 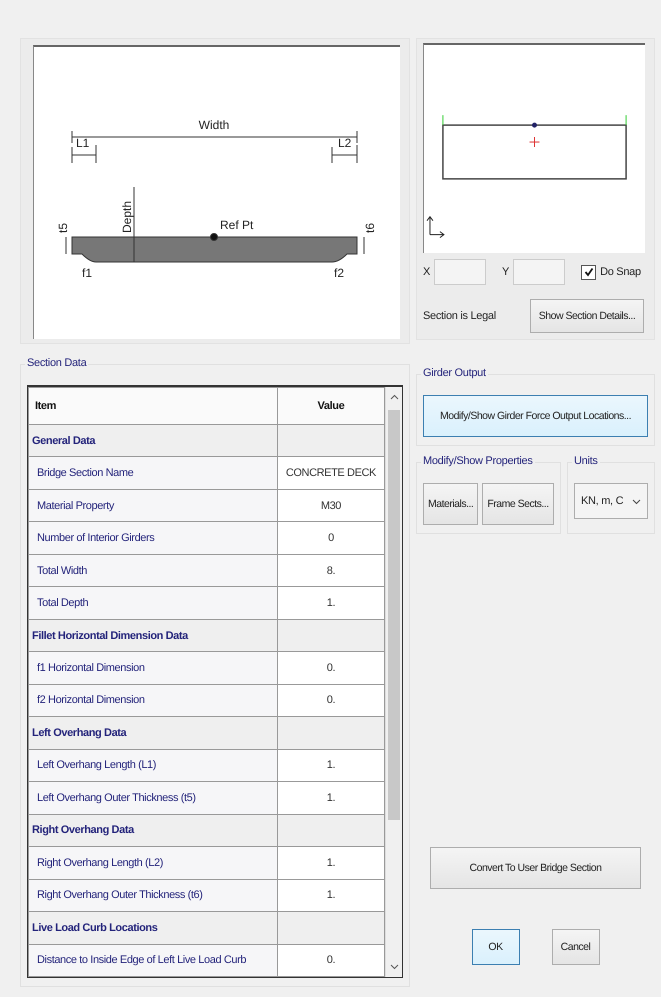 What do you see at coordinates (83, 143) in the screenshot?
I see `l1-label: L1` at bounding box center [83, 143].